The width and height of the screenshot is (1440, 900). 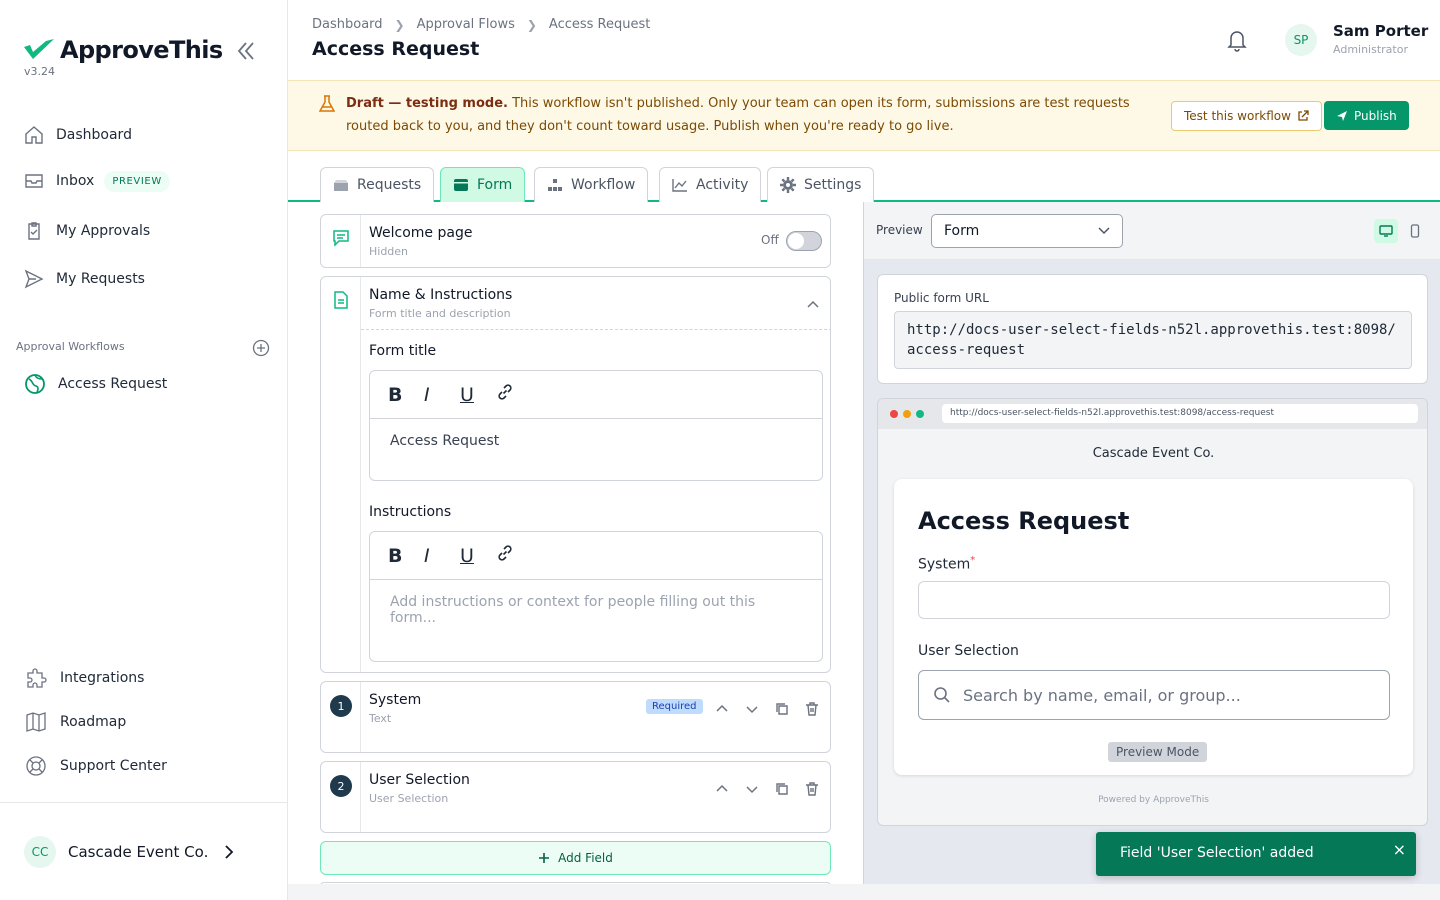 What do you see at coordinates (1153, 453) in the screenshot?
I see `preview-company: Cascade Event Co.` at bounding box center [1153, 453].